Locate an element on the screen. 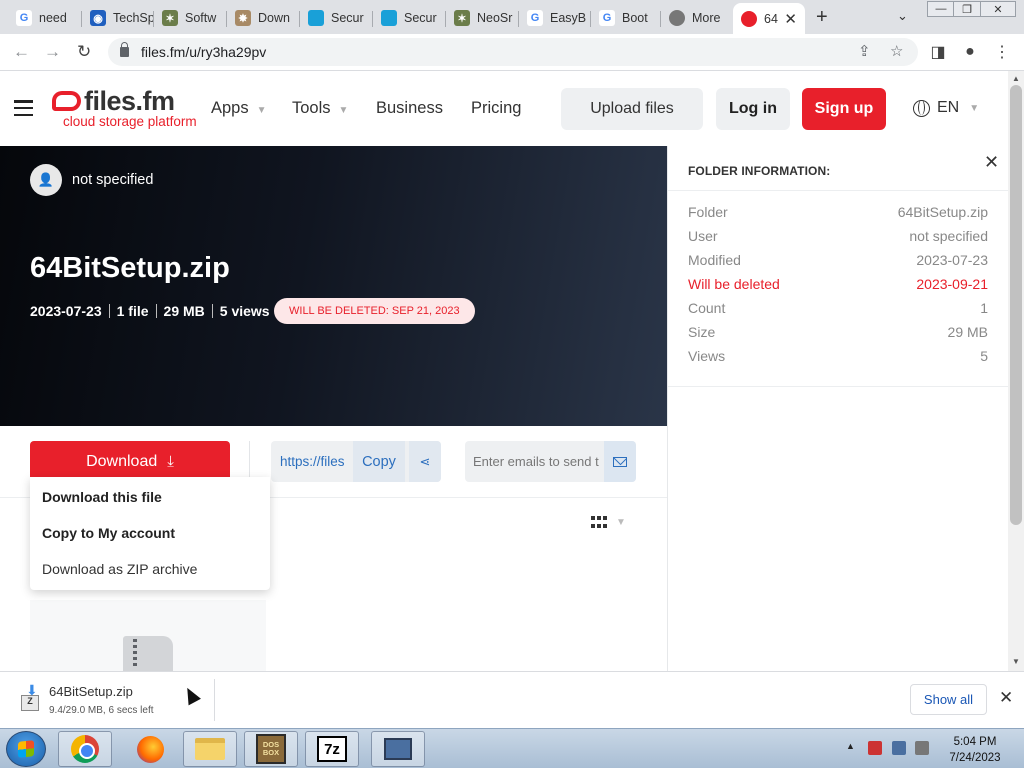  browser-menu-icon: ⋮ is located at coordinates (1002, 52).